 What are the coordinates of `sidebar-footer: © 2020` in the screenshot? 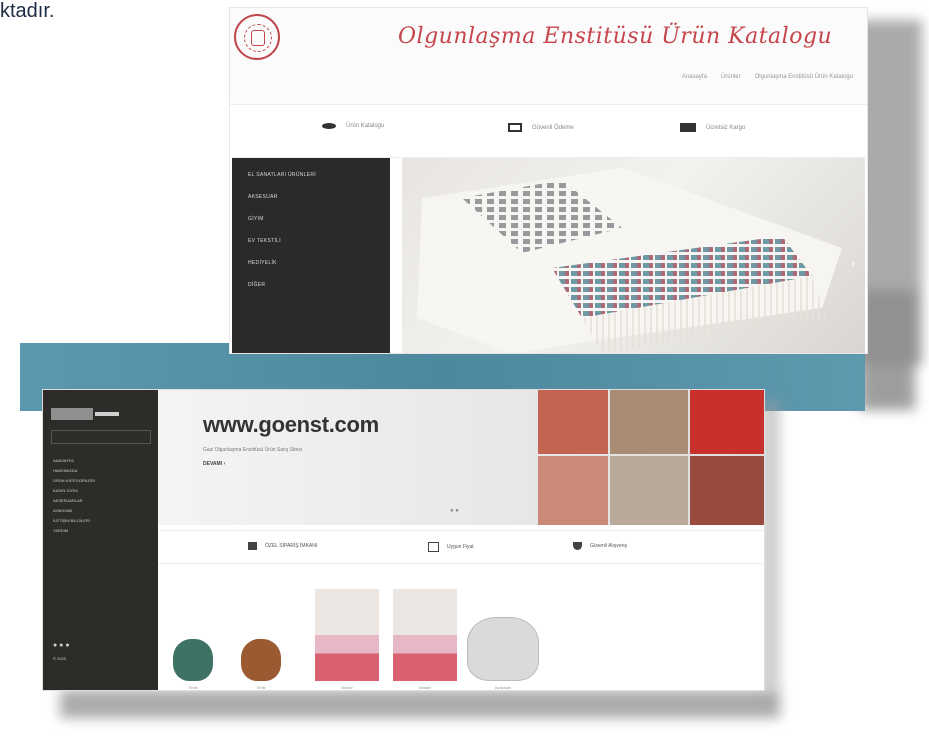 It's located at (59, 658).